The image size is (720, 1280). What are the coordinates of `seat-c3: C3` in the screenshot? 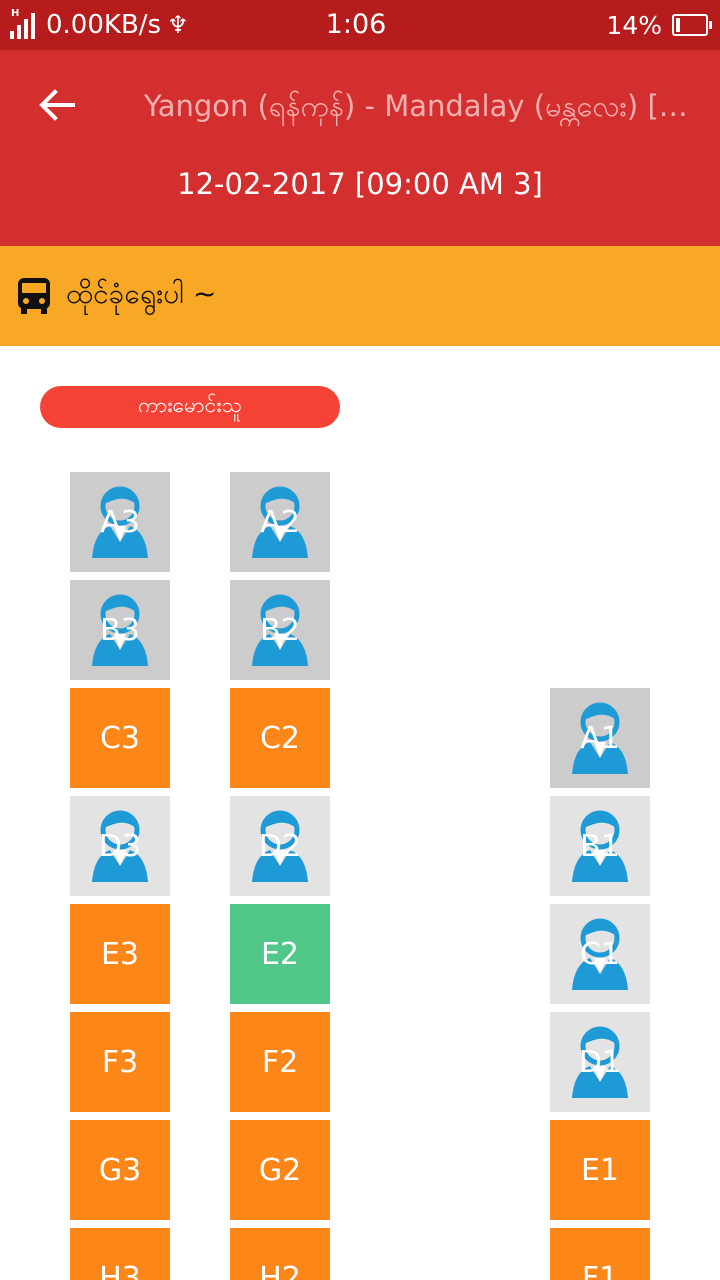 It's located at (120, 738).